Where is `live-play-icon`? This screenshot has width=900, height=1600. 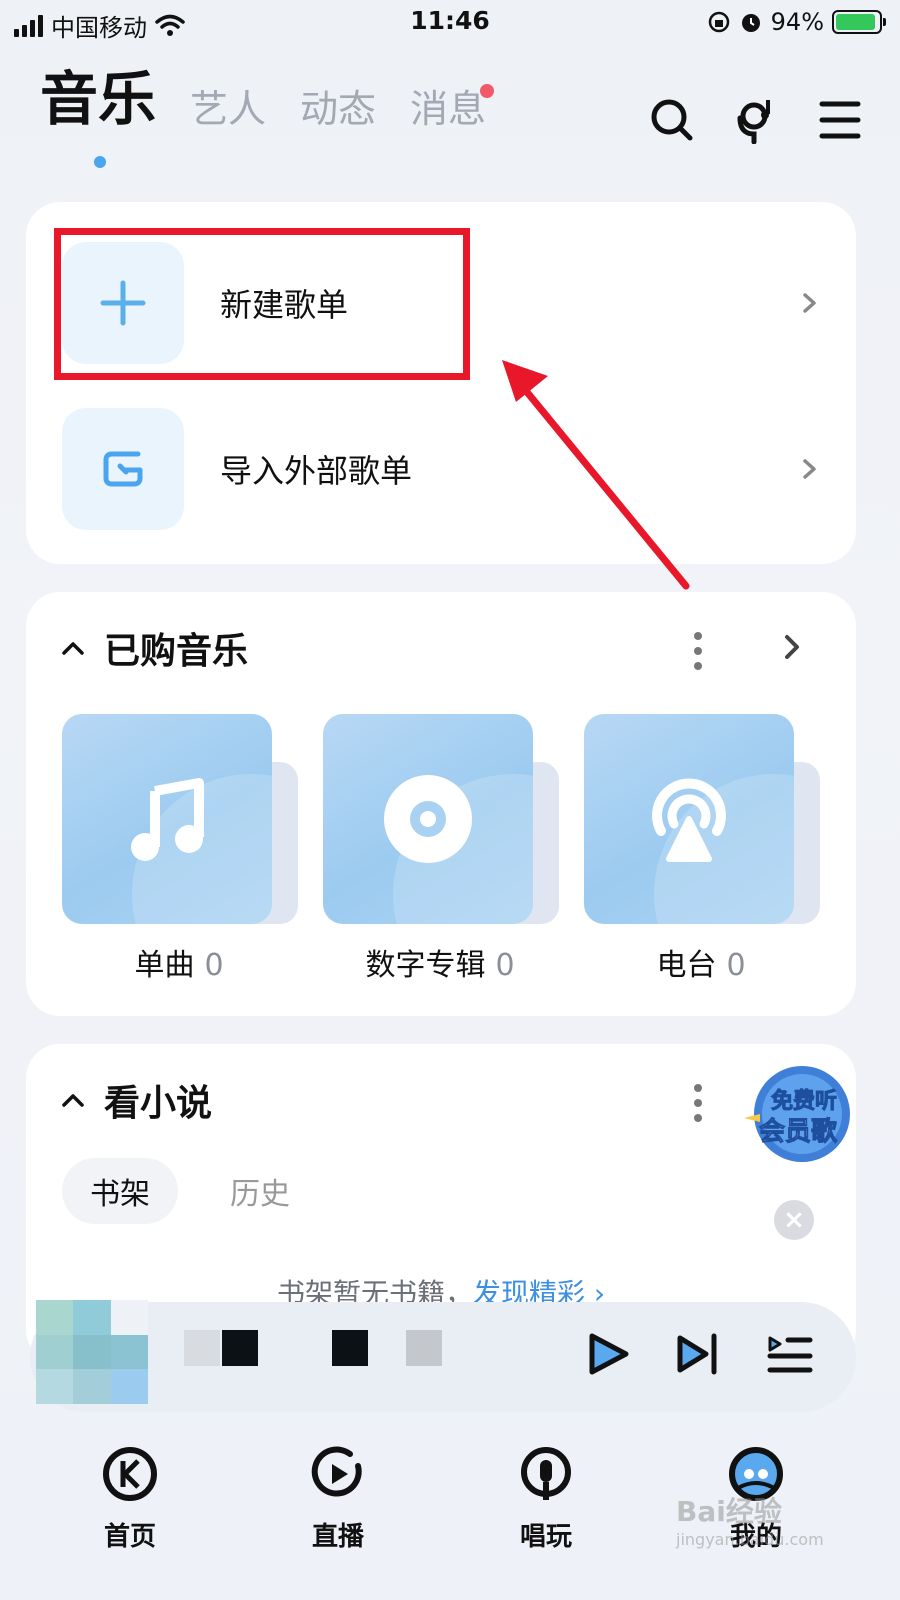
live-play-icon is located at coordinates (336, 1471).